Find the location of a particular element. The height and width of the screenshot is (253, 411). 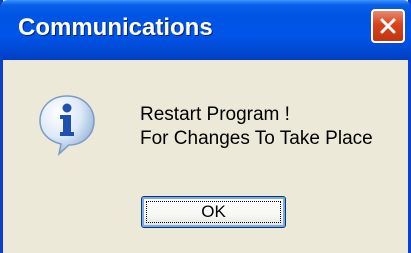

dialog-title: Communications is located at coordinates (115, 27).